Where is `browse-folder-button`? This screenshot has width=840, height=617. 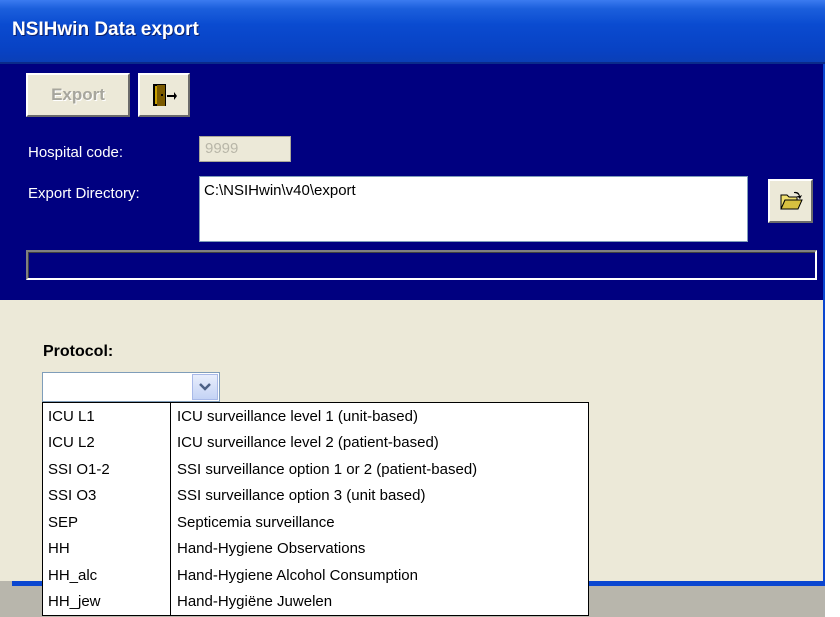
browse-folder-button is located at coordinates (790, 201).